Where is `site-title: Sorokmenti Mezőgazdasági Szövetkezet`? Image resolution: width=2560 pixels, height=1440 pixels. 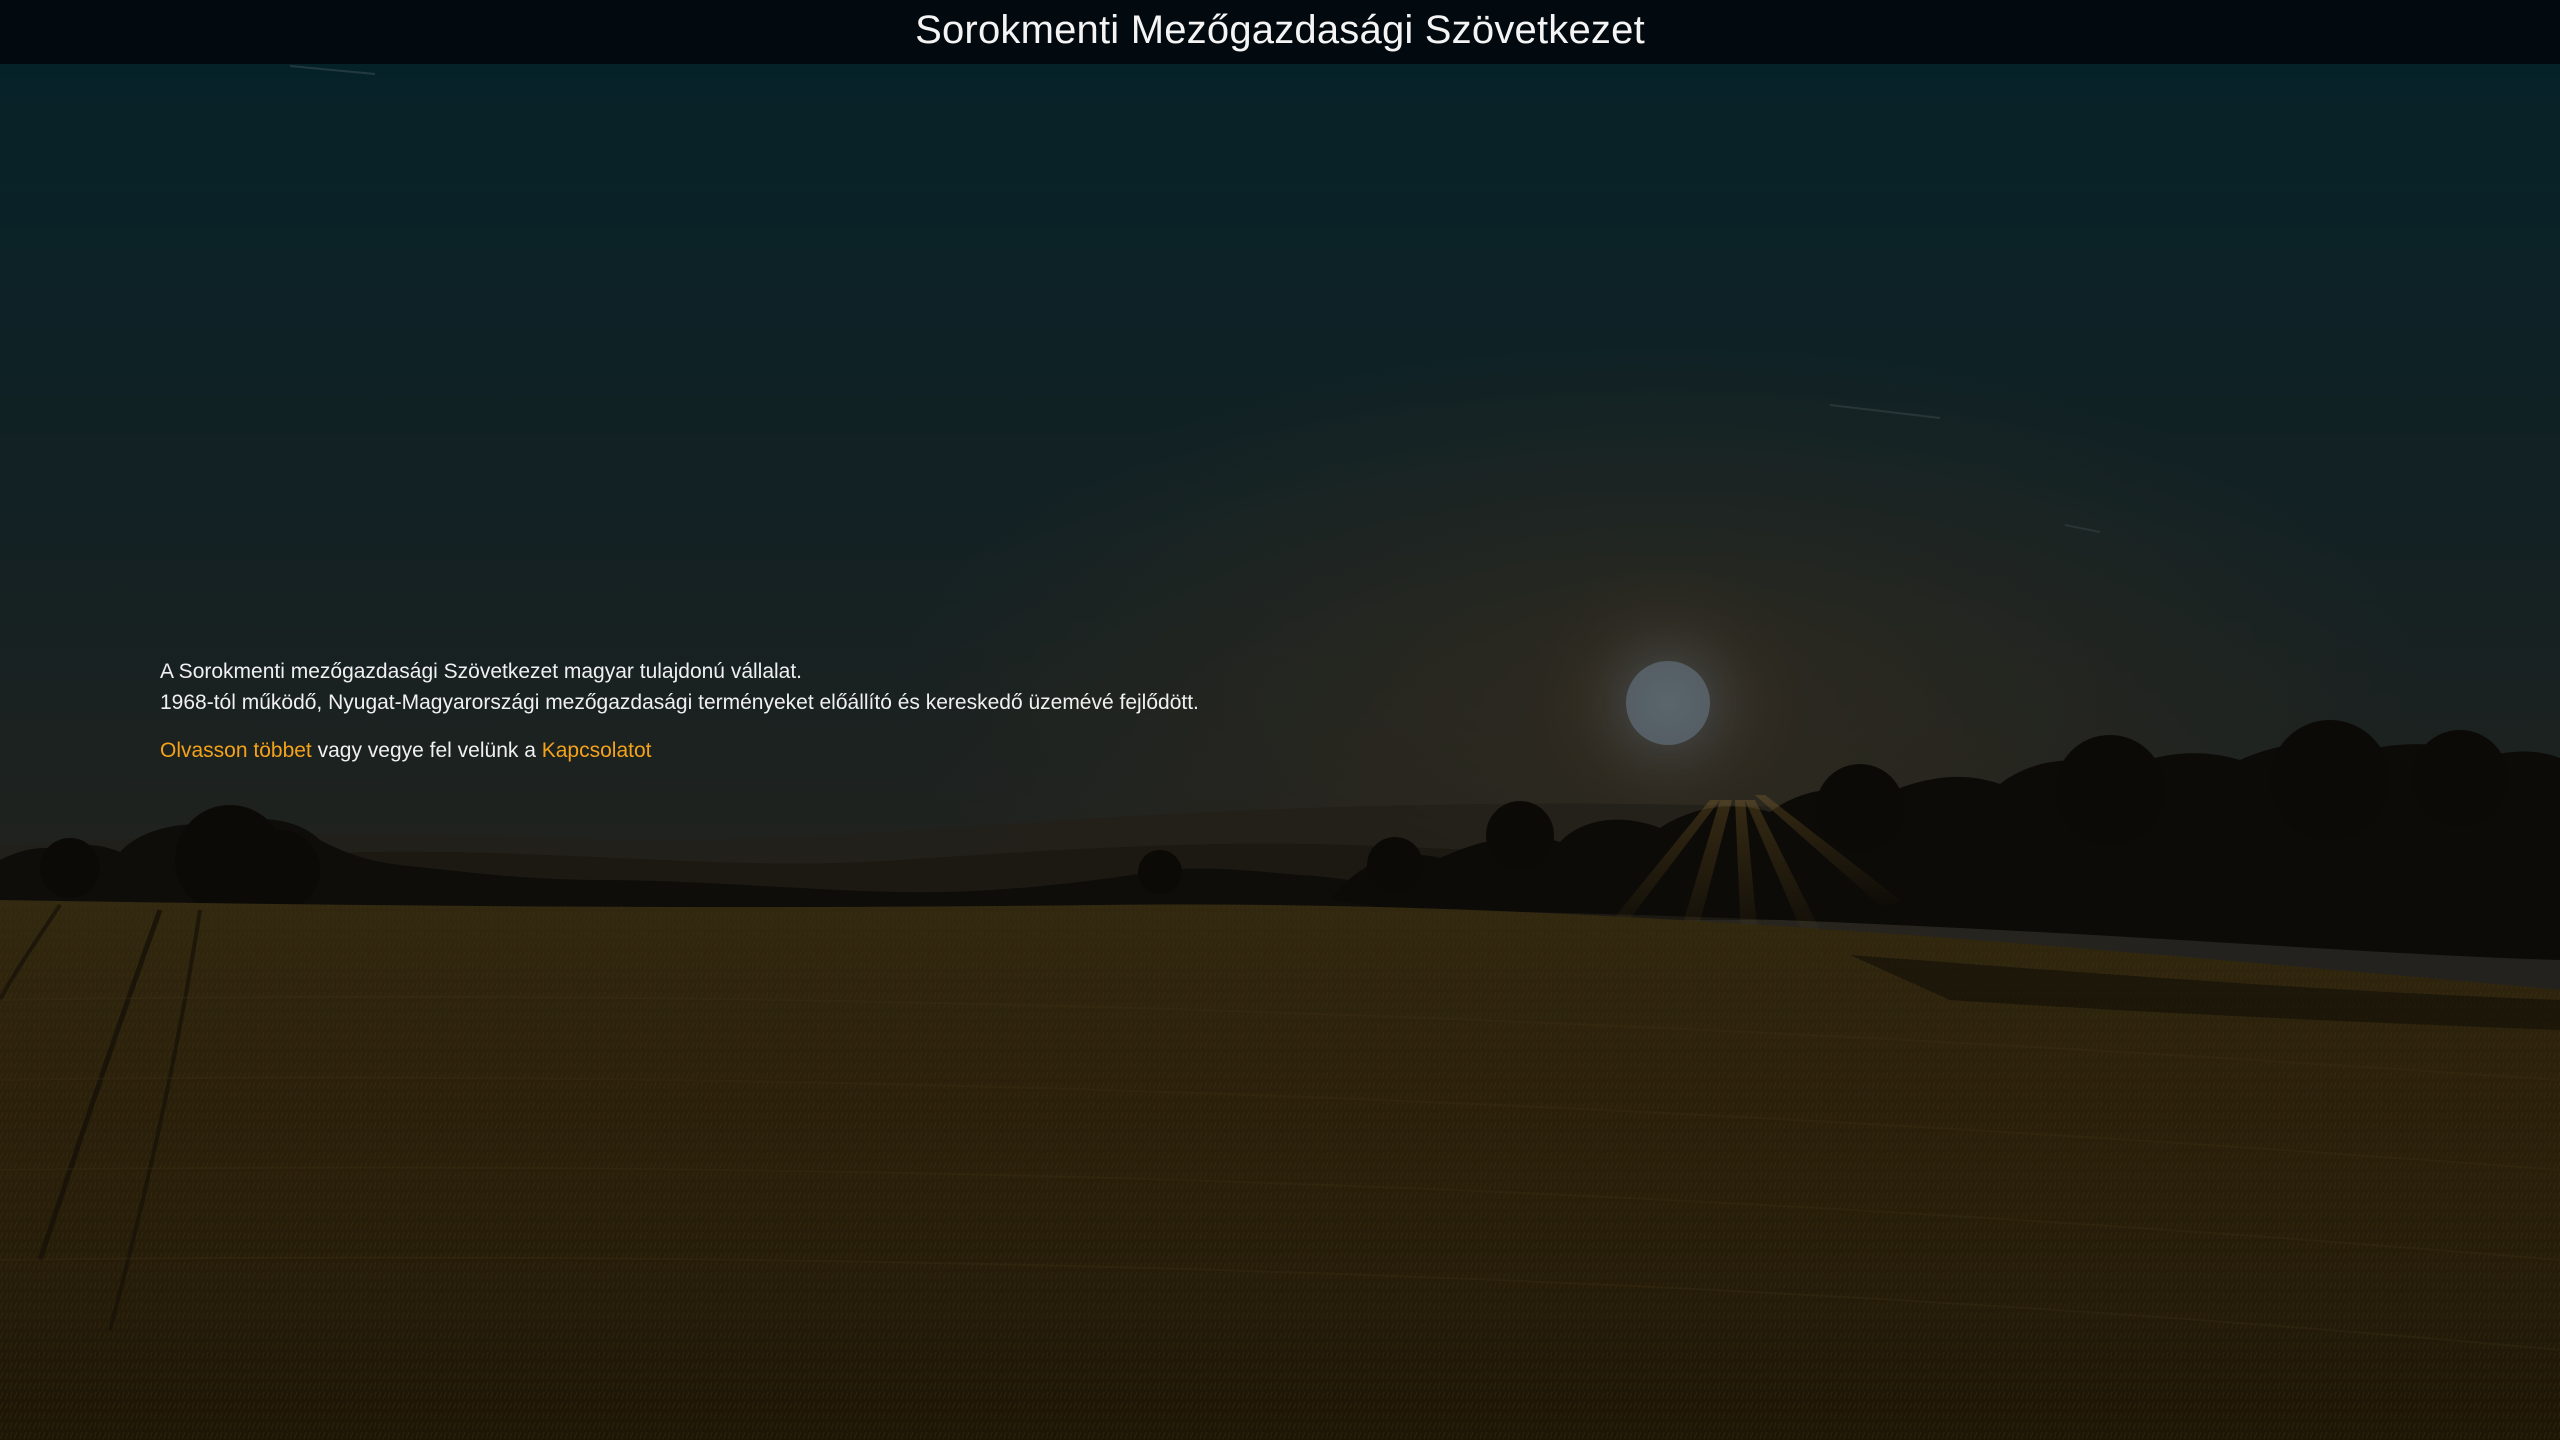 site-title: Sorokmenti Mezőgazdasági Szövetkezet is located at coordinates (1280, 30).